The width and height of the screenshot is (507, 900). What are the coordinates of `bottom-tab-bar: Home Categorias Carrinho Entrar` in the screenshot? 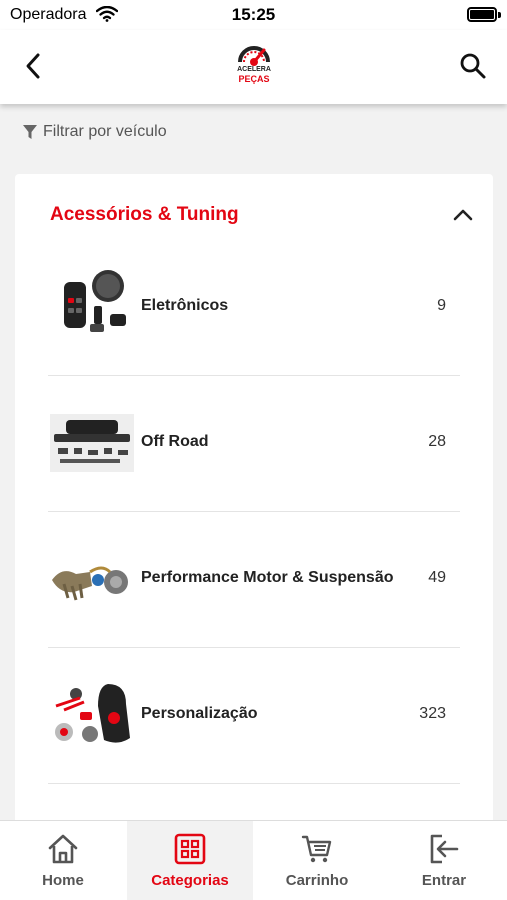 It's located at (253, 860).